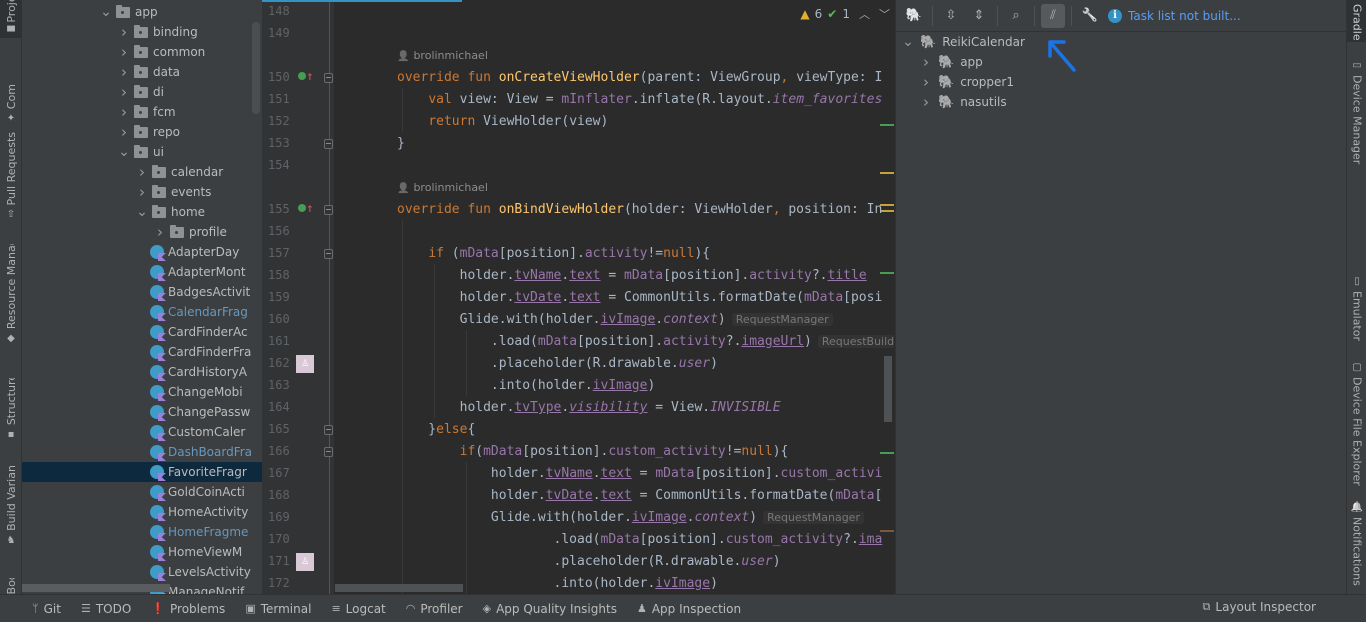 Image resolution: width=1366 pixels, height=622 pixels. What do you see at coordinates (1259, 607) in the screenshot?
I see `bottom-item-layout-inspector: ⧉ Layout Inspector` at bounding box center [1259, 607].